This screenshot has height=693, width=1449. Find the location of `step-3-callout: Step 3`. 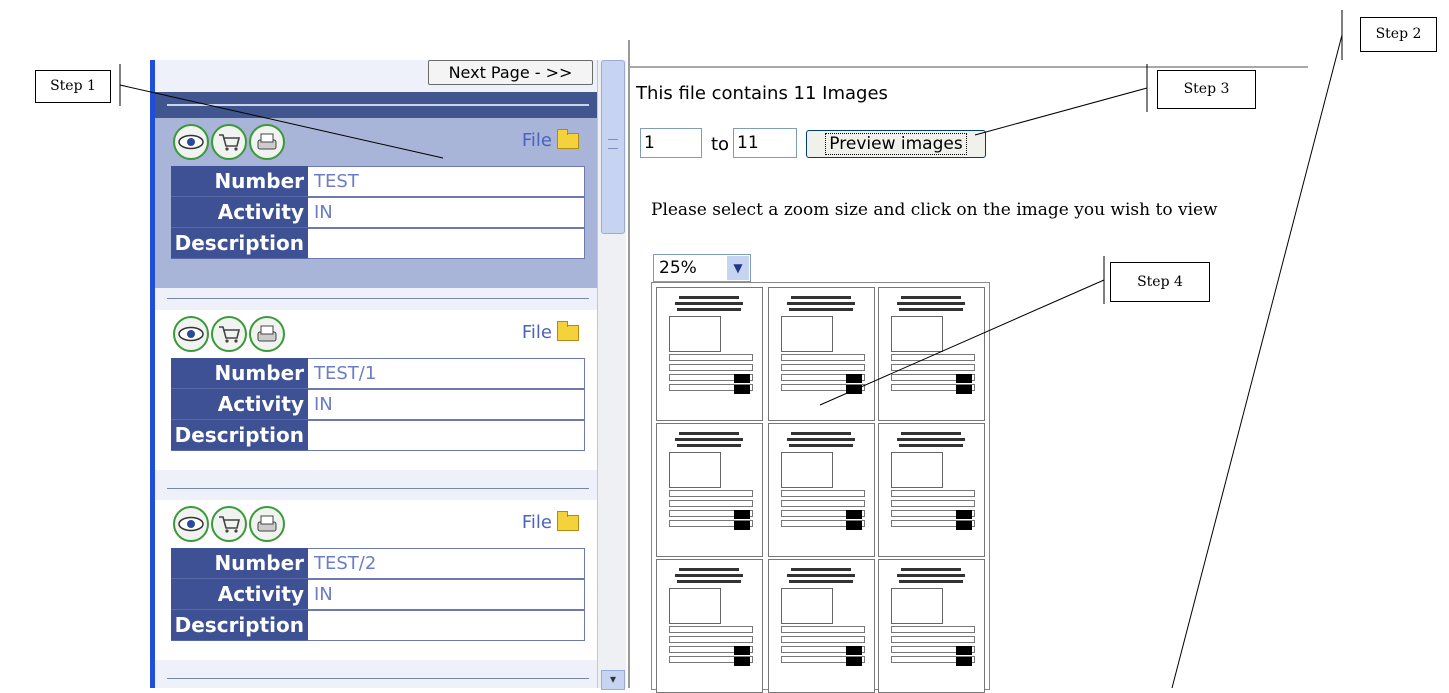

step-3-callout: Step 3 is located at coordinates (1206, 89).